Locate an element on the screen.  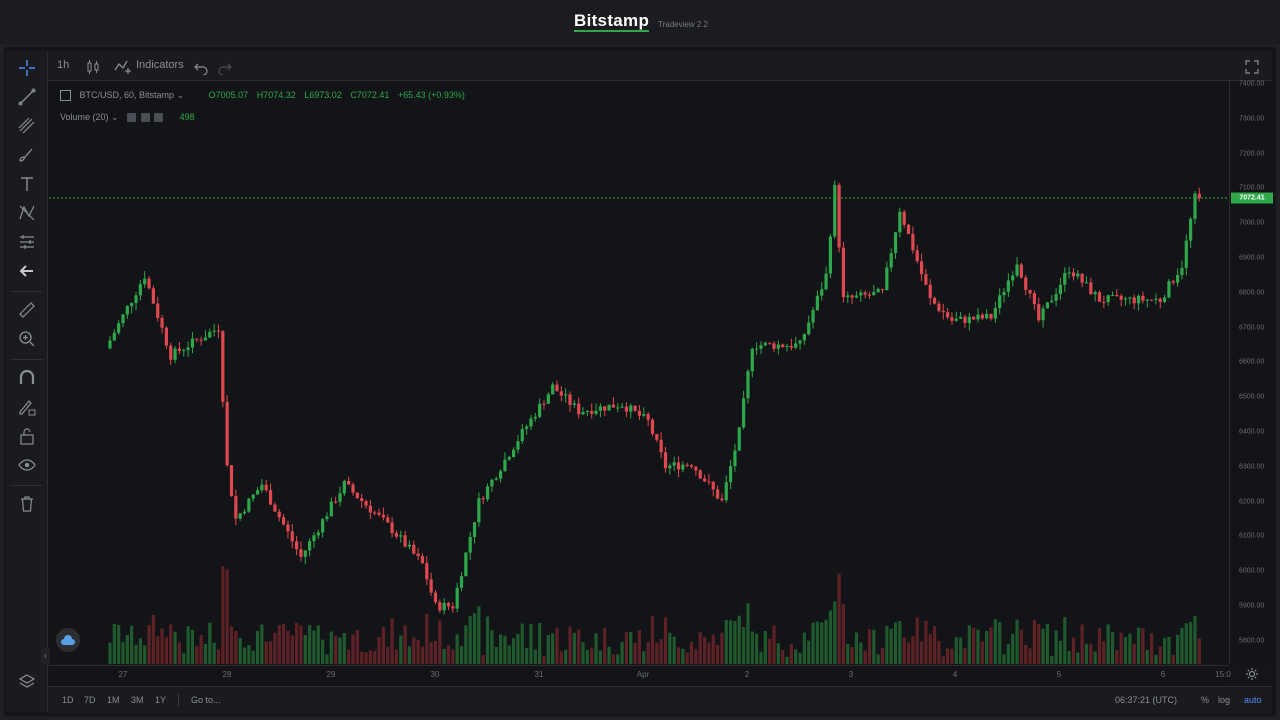
range-1y-button: 1Y is located at coordinates (160, 700).